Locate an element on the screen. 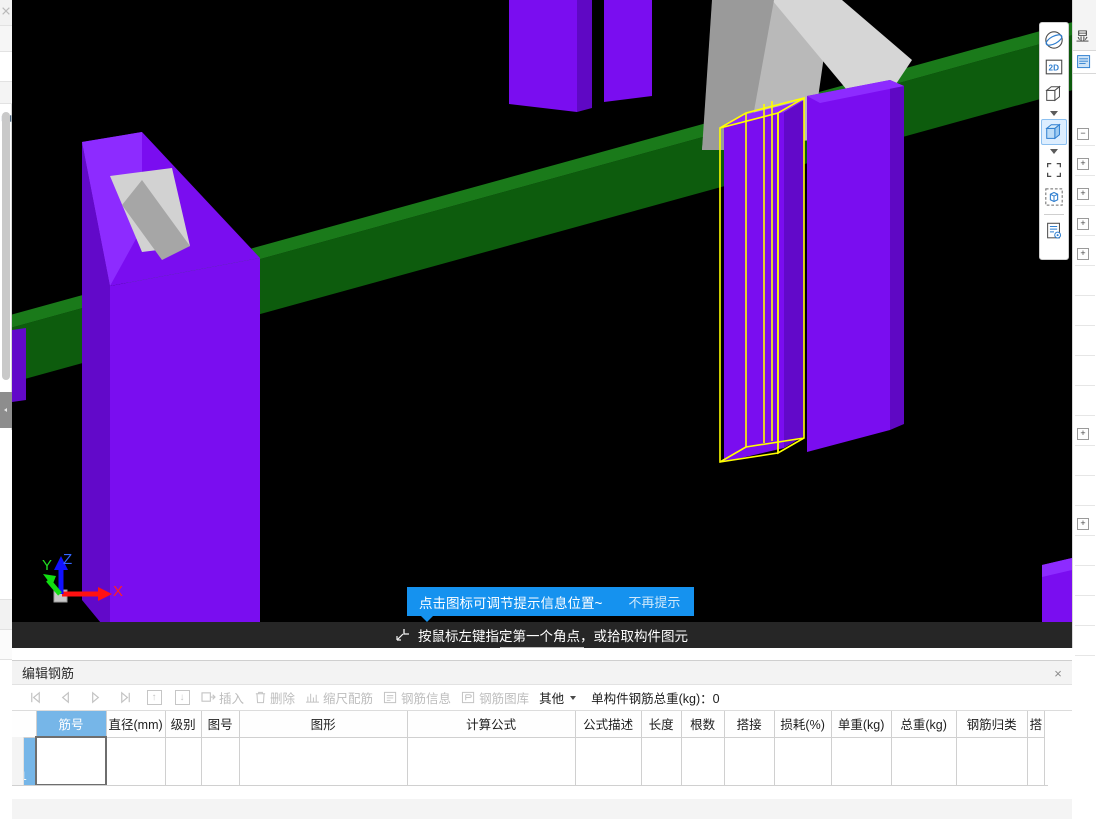  table-row: 1 is located at coordinates (529, 761).